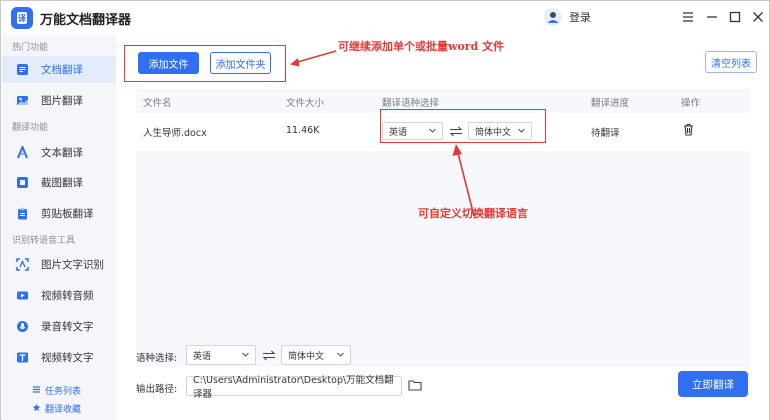  I want to click on sidebar-link-favorites: 翻译收藏, so click(56, 408).